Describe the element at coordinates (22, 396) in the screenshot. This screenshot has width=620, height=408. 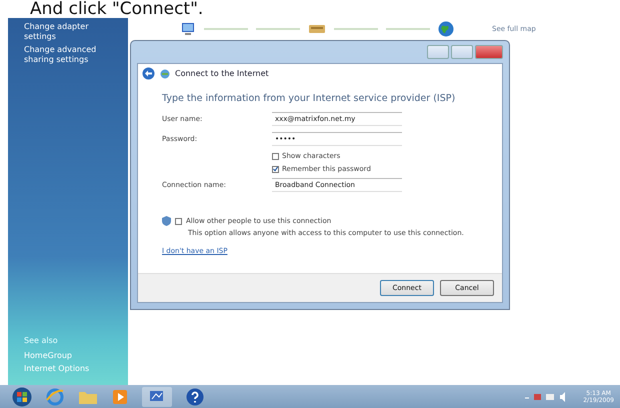
I see `start-button` at that location.